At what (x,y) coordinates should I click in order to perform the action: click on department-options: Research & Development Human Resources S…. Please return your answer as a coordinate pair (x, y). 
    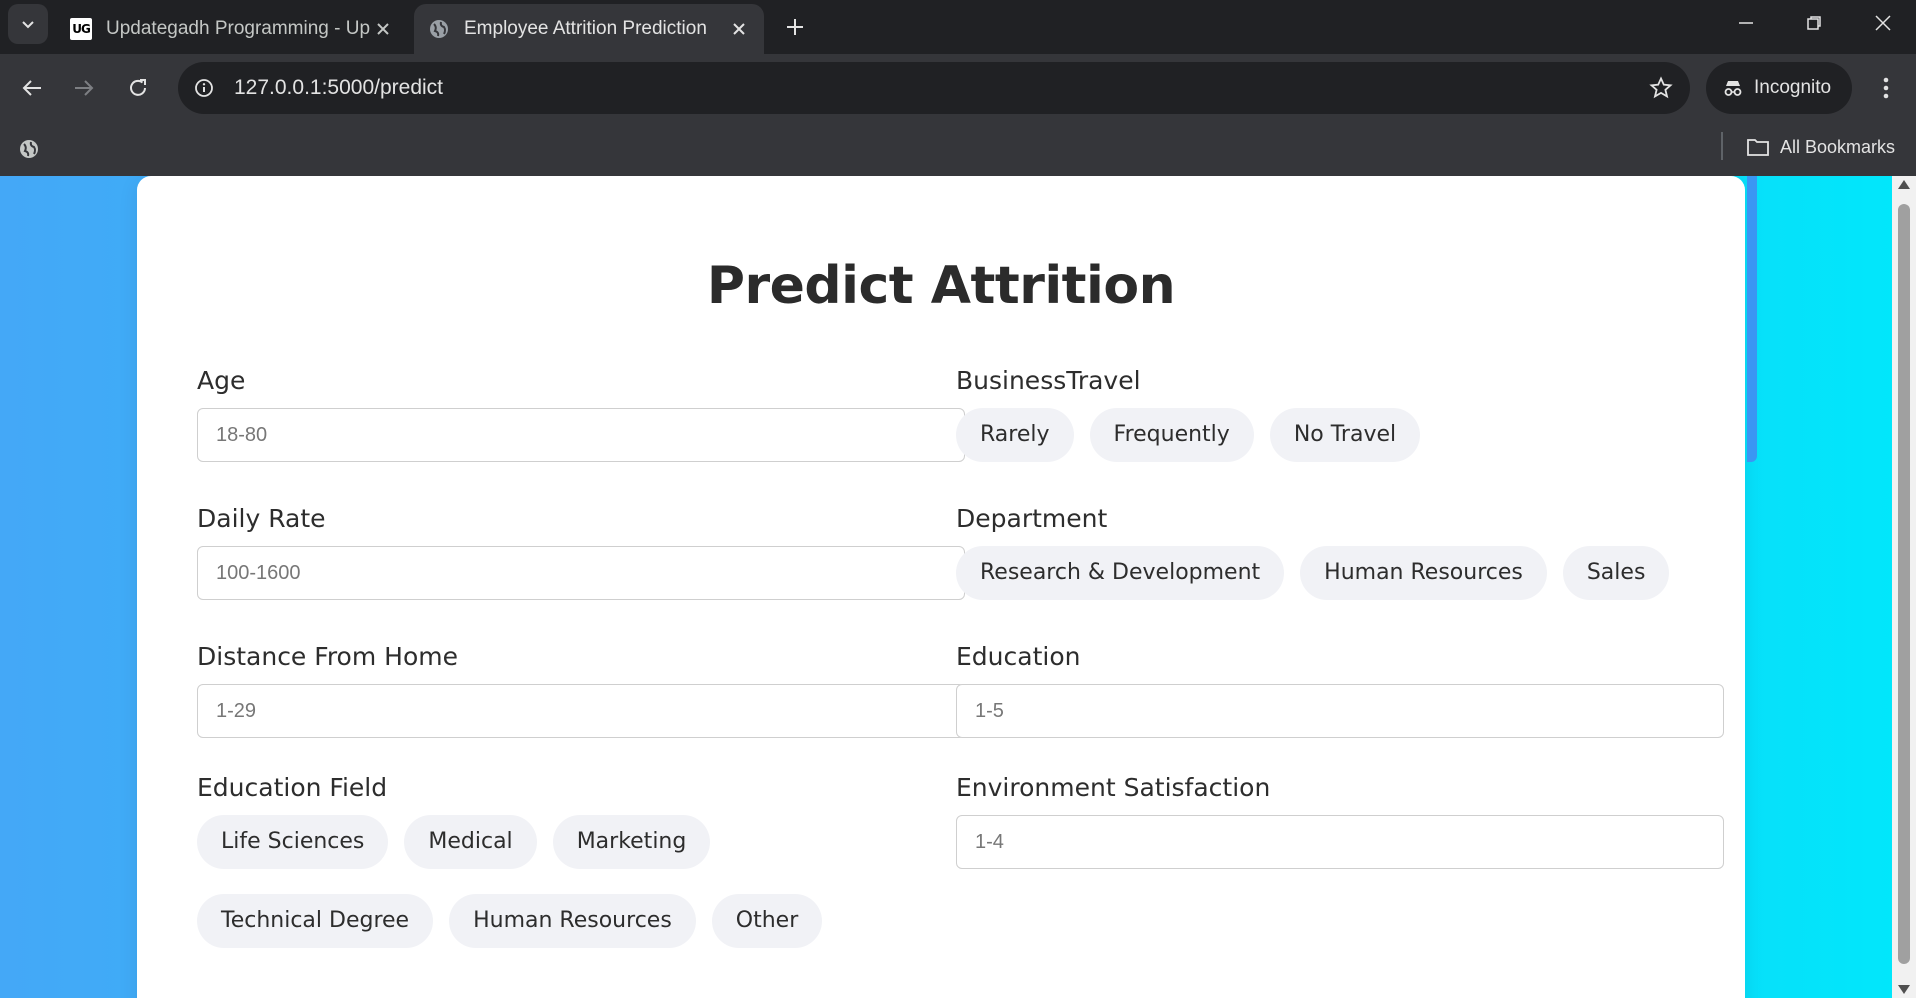
    Looking at the image, I should click on (1313, 573).